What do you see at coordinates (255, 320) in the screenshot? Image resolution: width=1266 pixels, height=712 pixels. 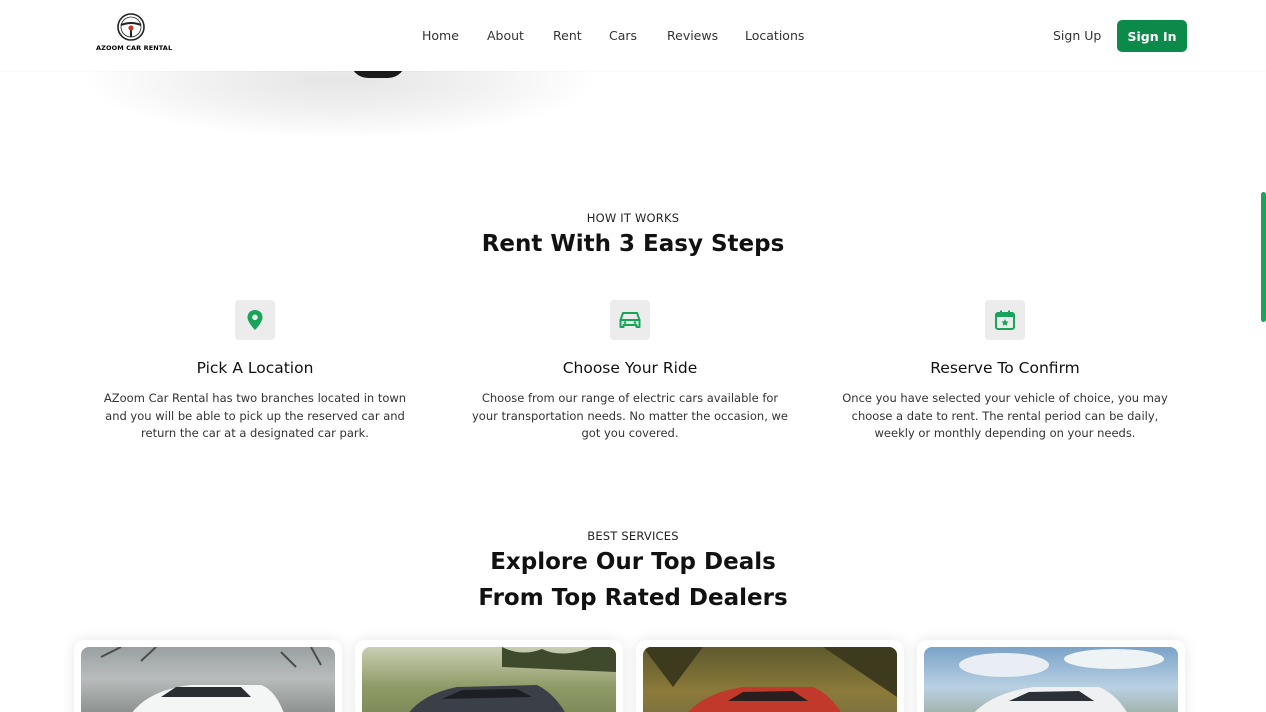 I see `location-pin-icon` at bounding box center [255, 320].